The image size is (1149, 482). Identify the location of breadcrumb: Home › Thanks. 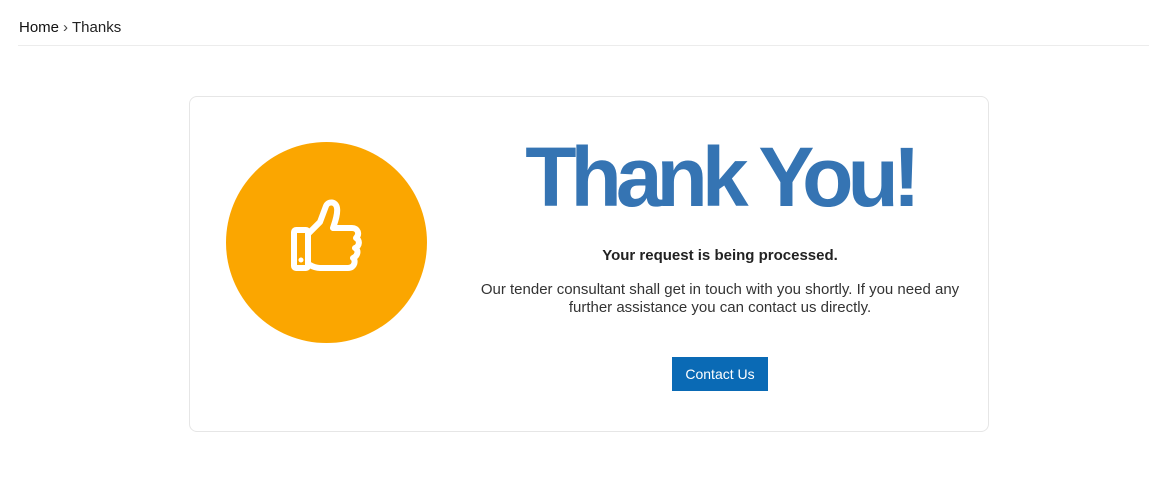
(70, 28).